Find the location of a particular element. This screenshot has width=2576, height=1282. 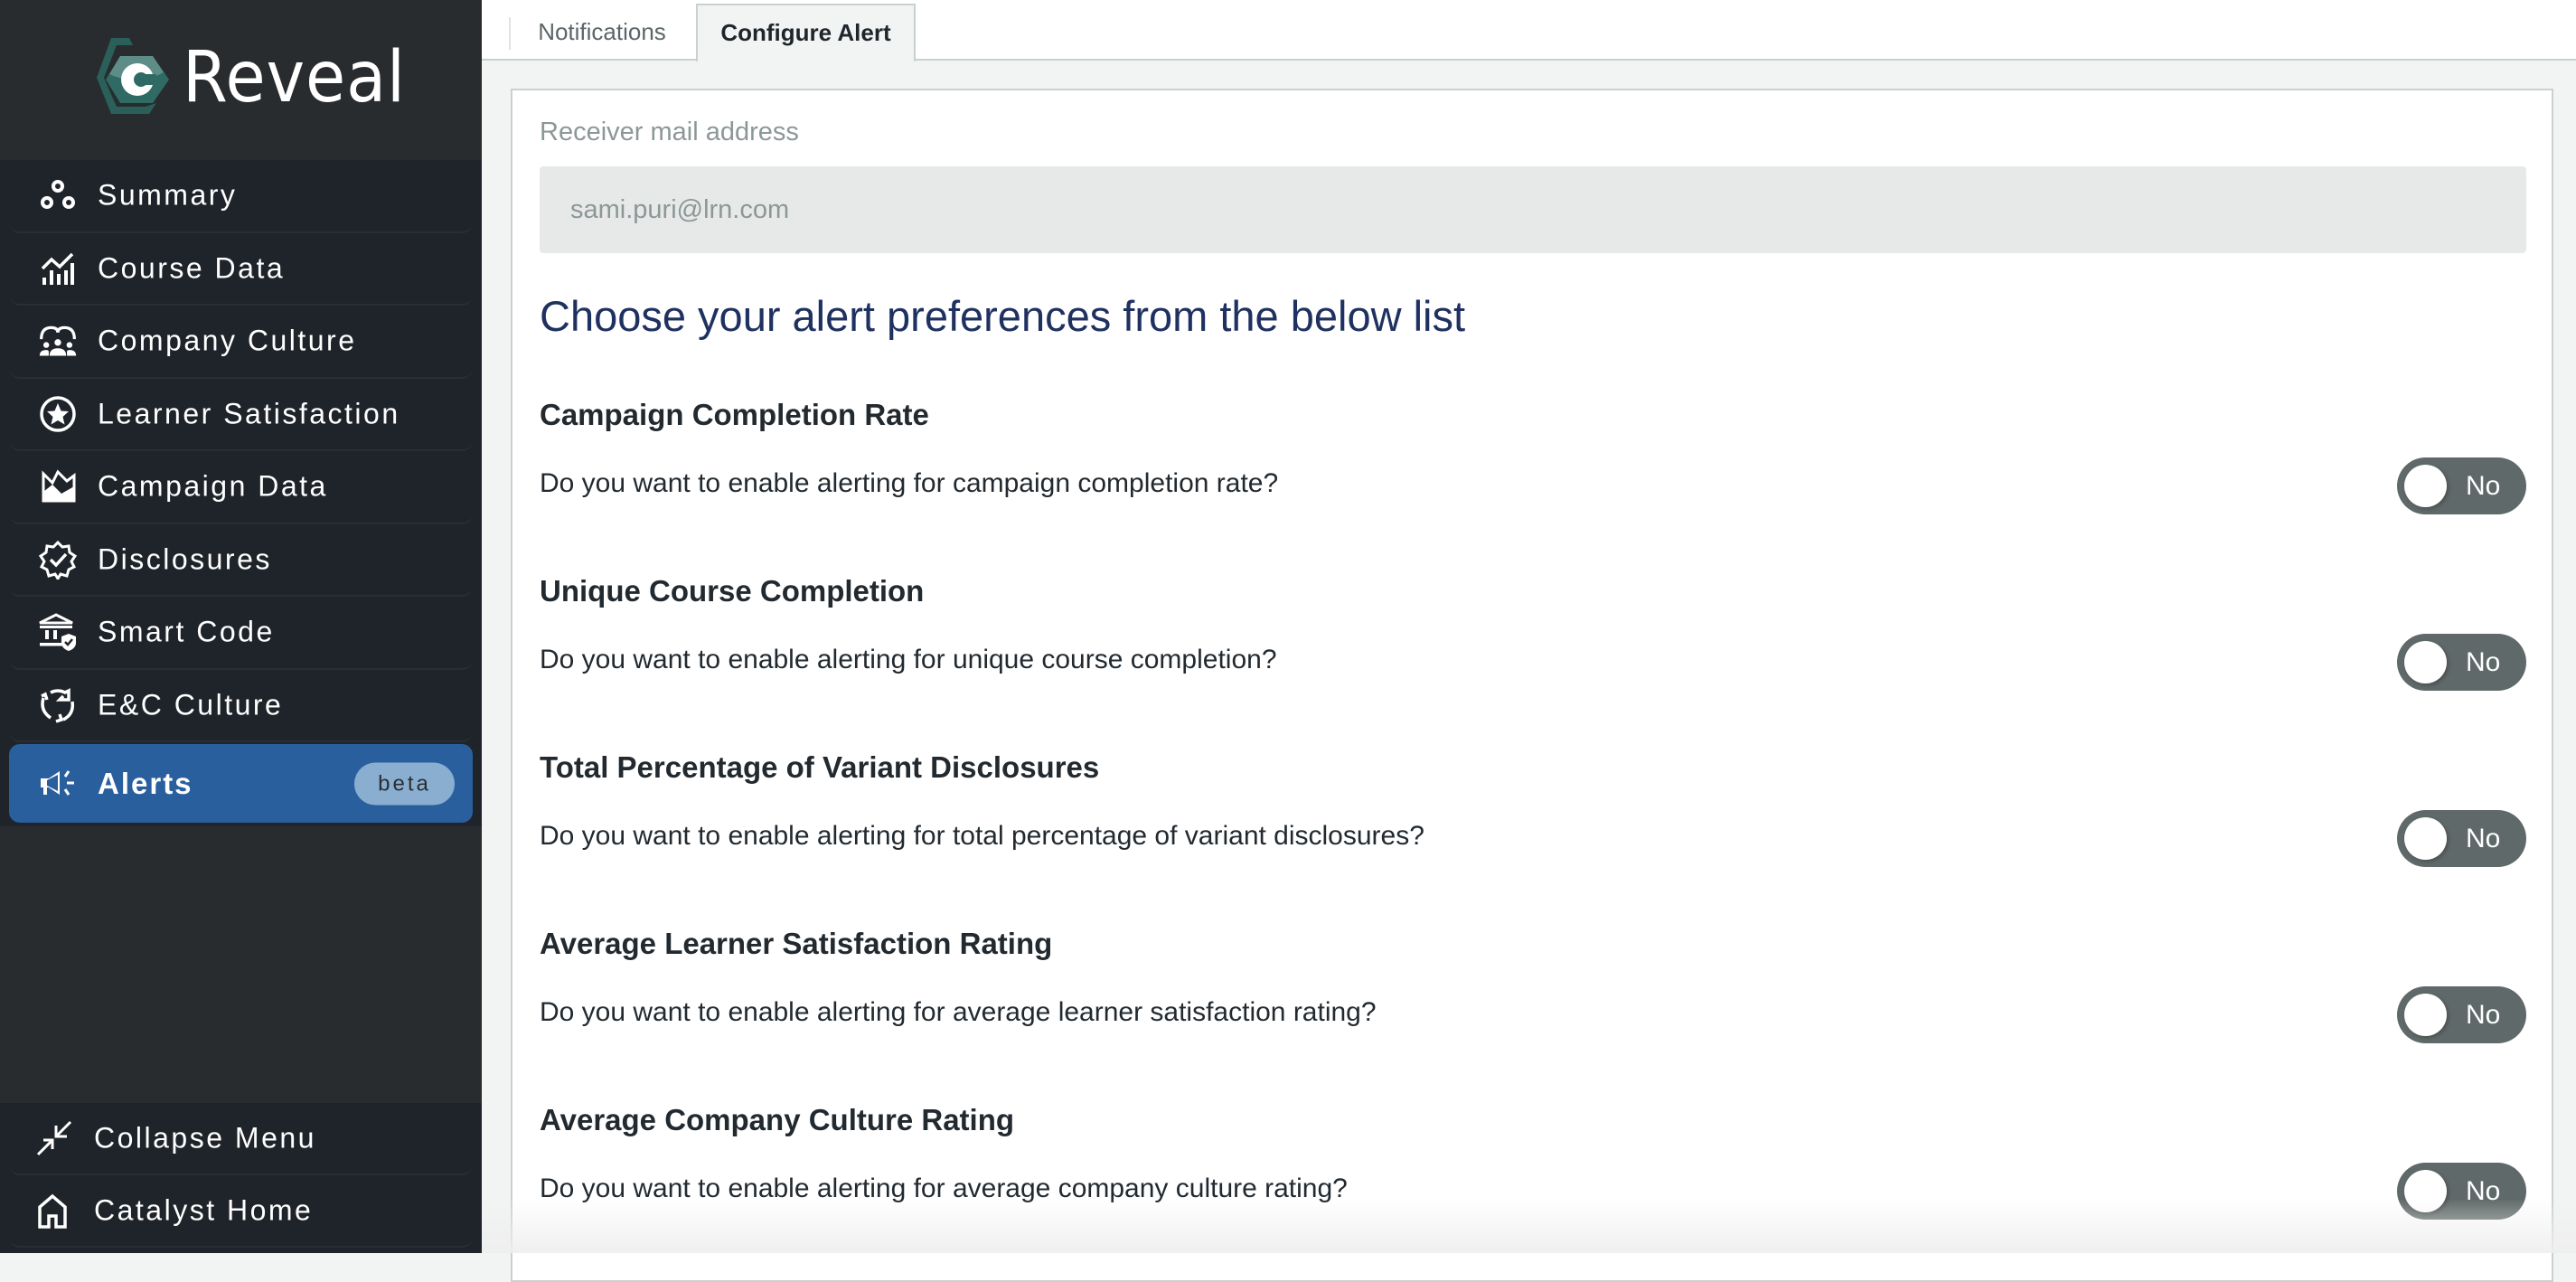

sidebar-item-campaign-data: Campaign Data is located at coordinates (241, 488).